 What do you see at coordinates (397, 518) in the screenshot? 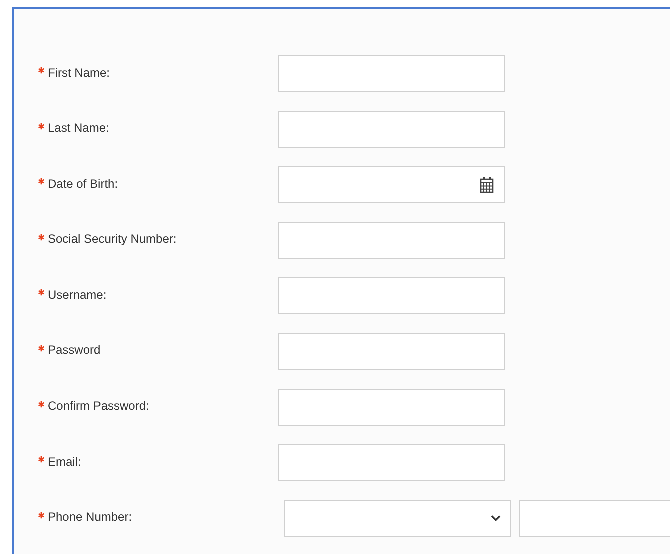
I see `dropdown-field` at bounding box center [397, 518].